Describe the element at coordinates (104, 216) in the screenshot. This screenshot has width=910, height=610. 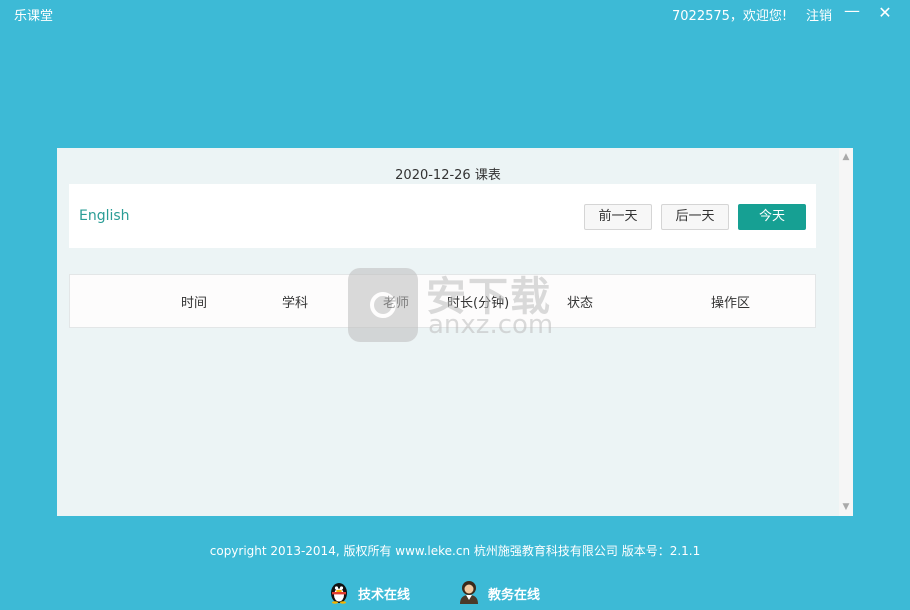
I see `language-label: English` at that location.